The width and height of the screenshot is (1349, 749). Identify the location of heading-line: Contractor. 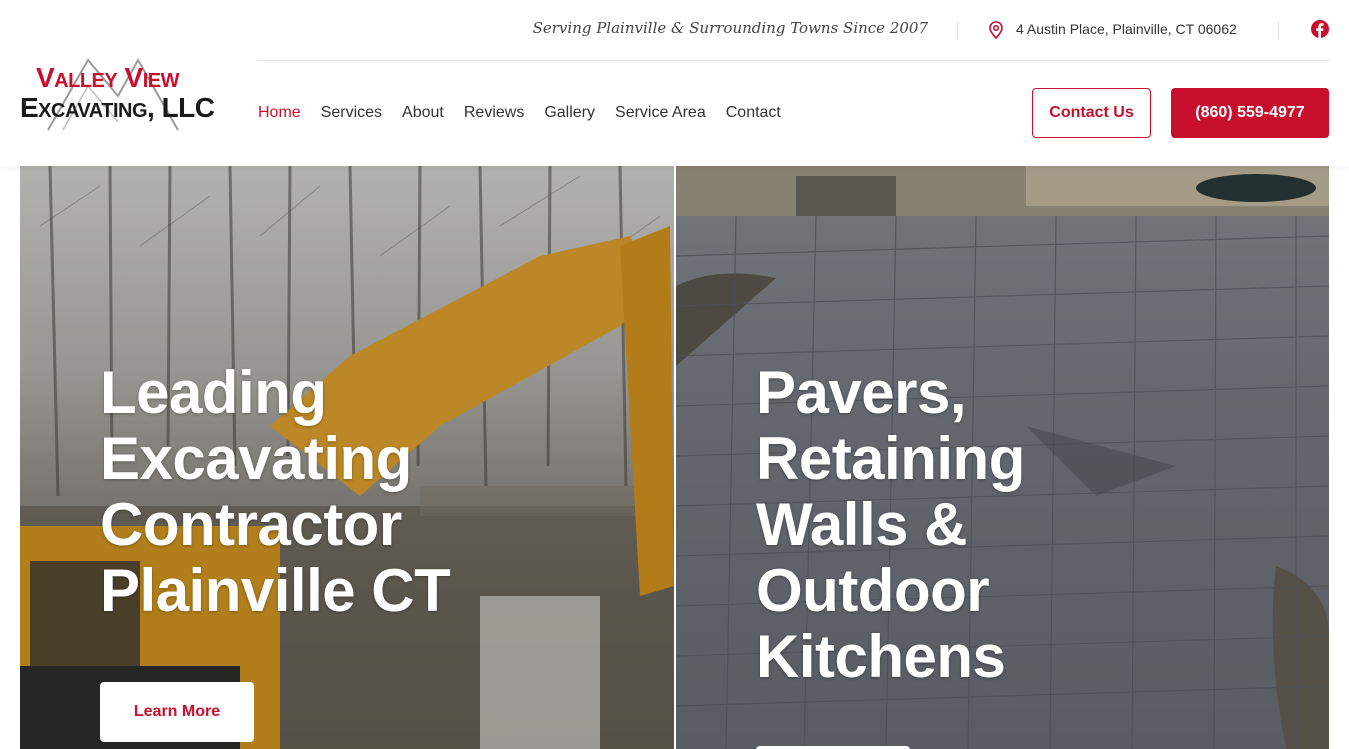
(251, 524).